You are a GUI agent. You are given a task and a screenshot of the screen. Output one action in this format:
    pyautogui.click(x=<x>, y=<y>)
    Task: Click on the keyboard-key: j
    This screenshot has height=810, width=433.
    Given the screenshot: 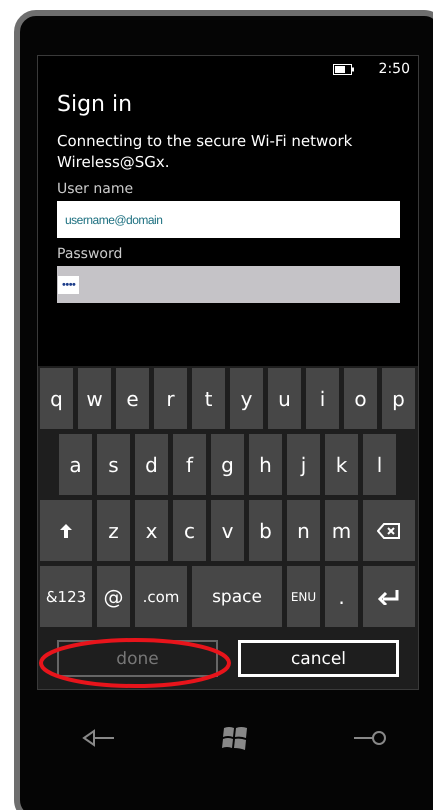 What is the action you would take?
    pyautogui.click(x=303, y=464)
    